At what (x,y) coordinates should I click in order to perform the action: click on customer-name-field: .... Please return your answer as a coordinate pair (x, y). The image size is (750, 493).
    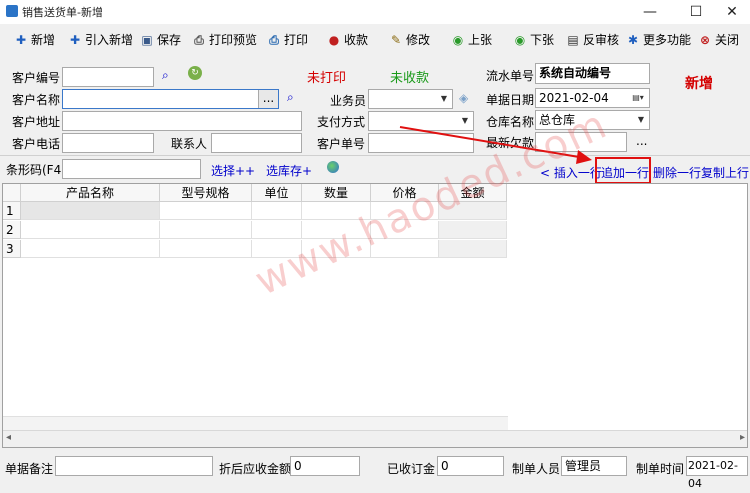
    Looking at the image, I should click on (170, 99).